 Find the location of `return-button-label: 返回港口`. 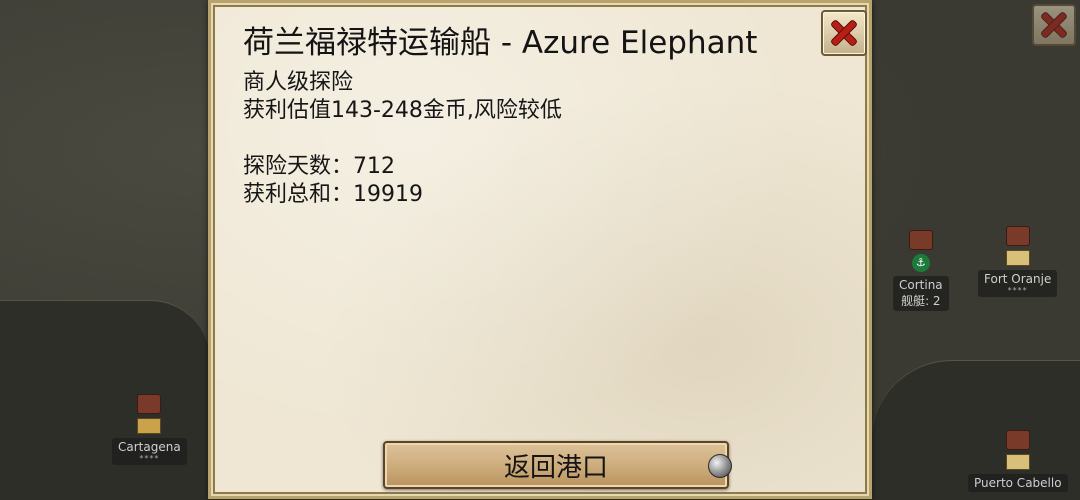

return-button-label: 返回港口 is located at coordinates (555, 467).